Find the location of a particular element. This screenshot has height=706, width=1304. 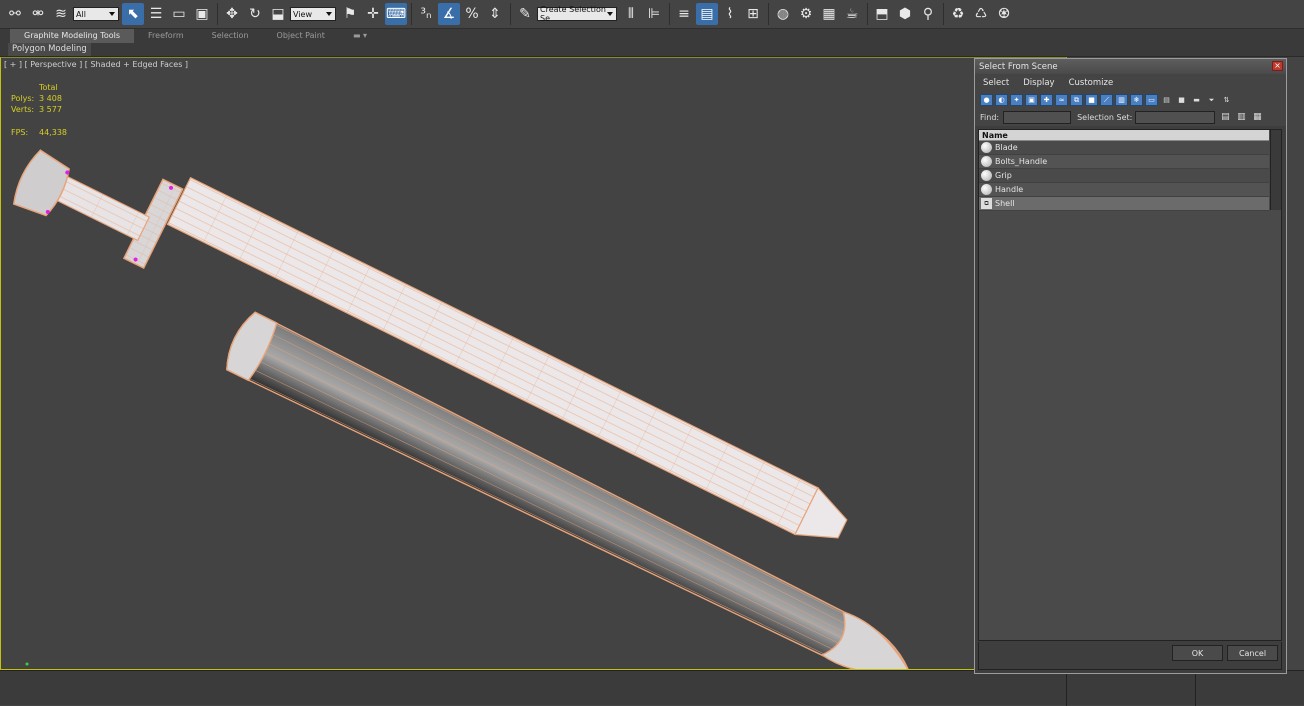

object-name: Bolts_Handle is located at coordinates (1021, 161).